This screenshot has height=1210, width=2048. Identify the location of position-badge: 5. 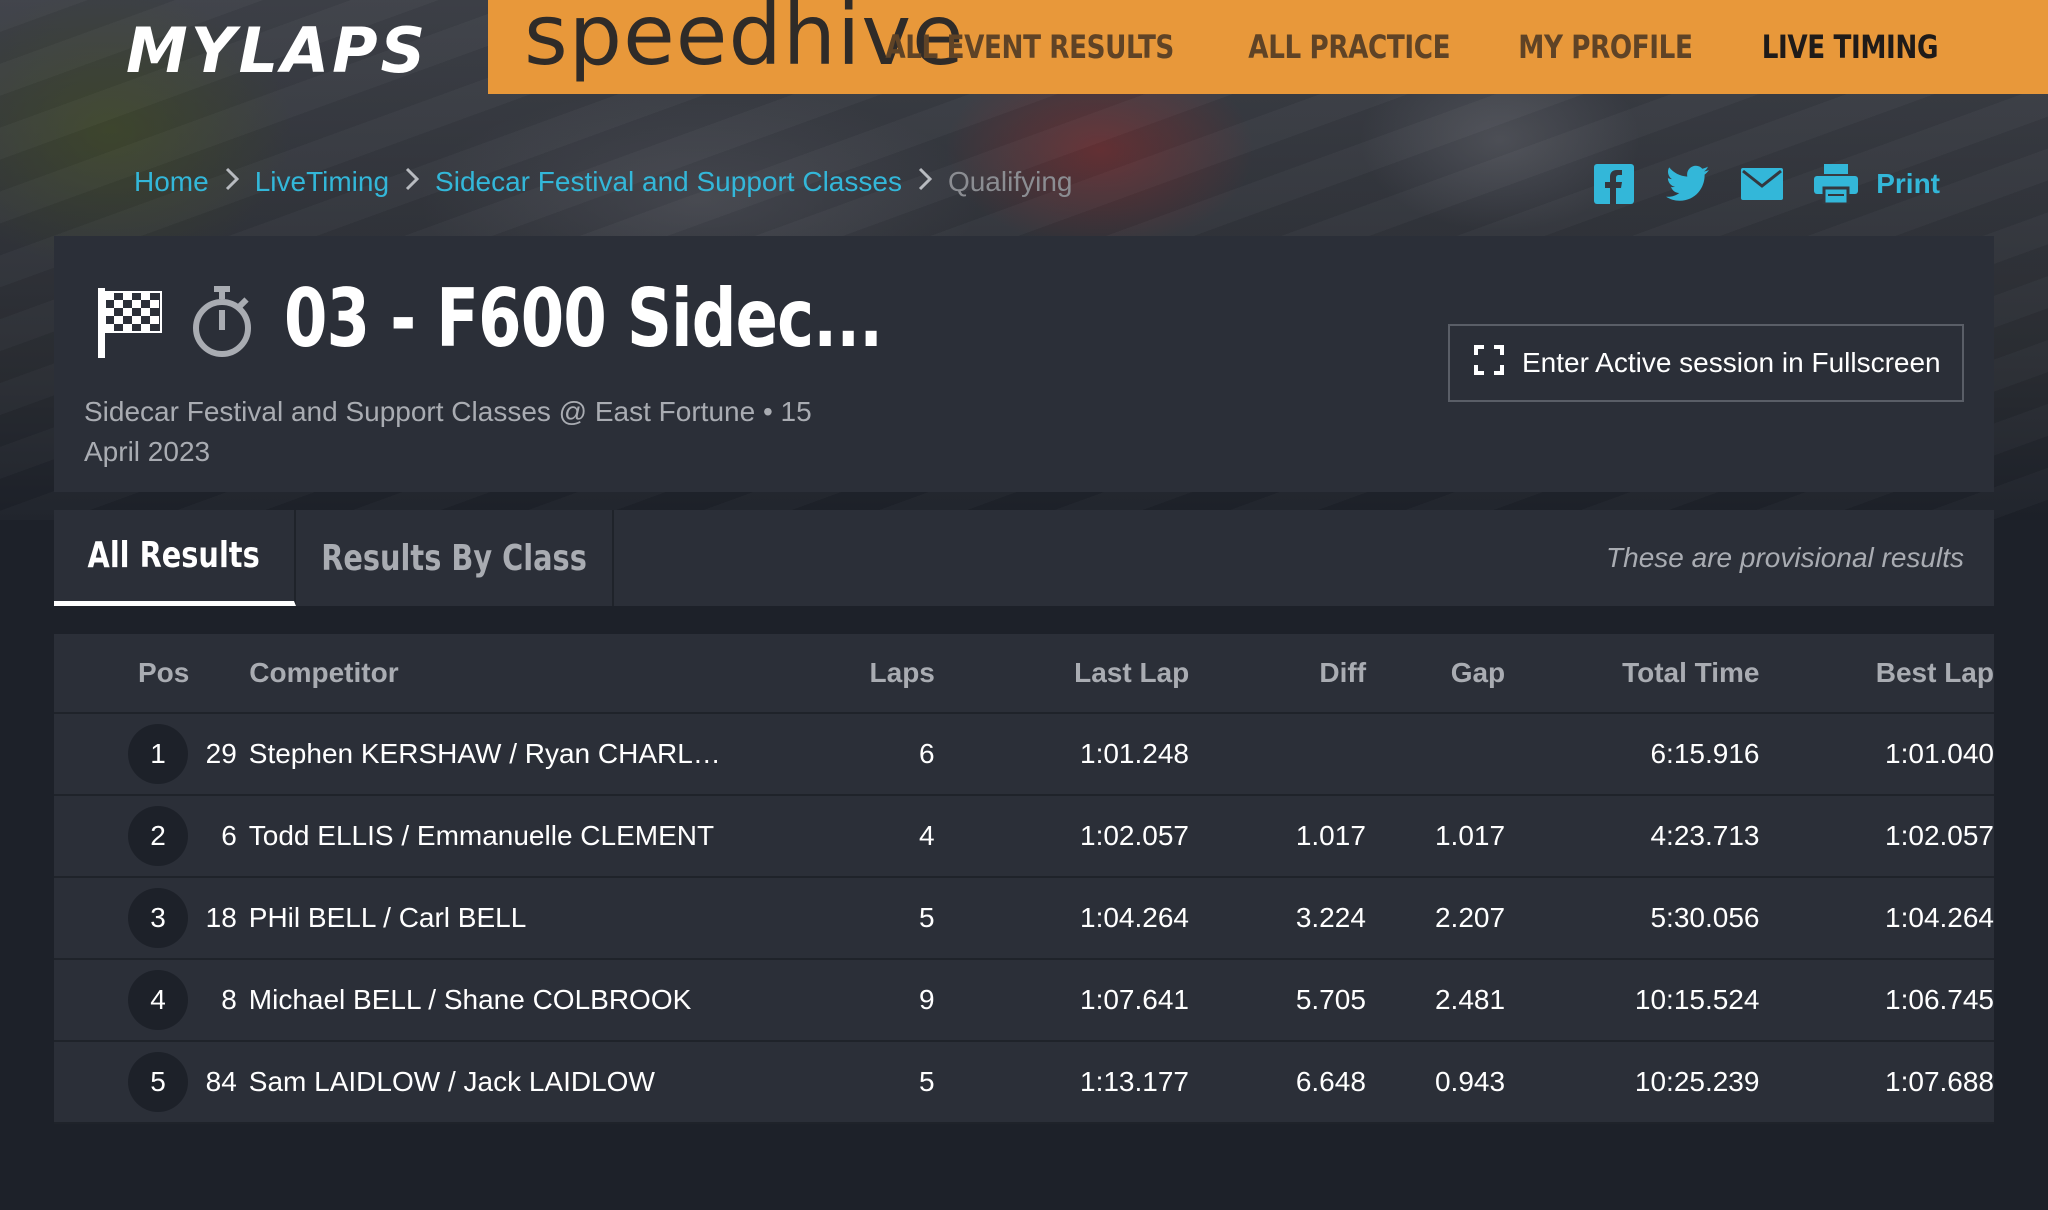
(158, 1082).